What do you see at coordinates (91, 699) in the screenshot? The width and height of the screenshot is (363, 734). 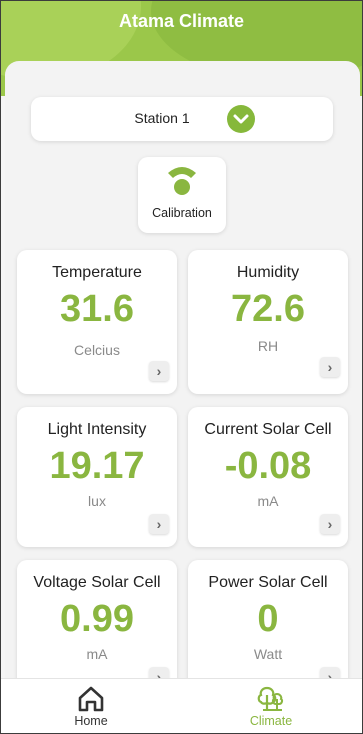 I see `home-icon` at bounding box center [91, 699].